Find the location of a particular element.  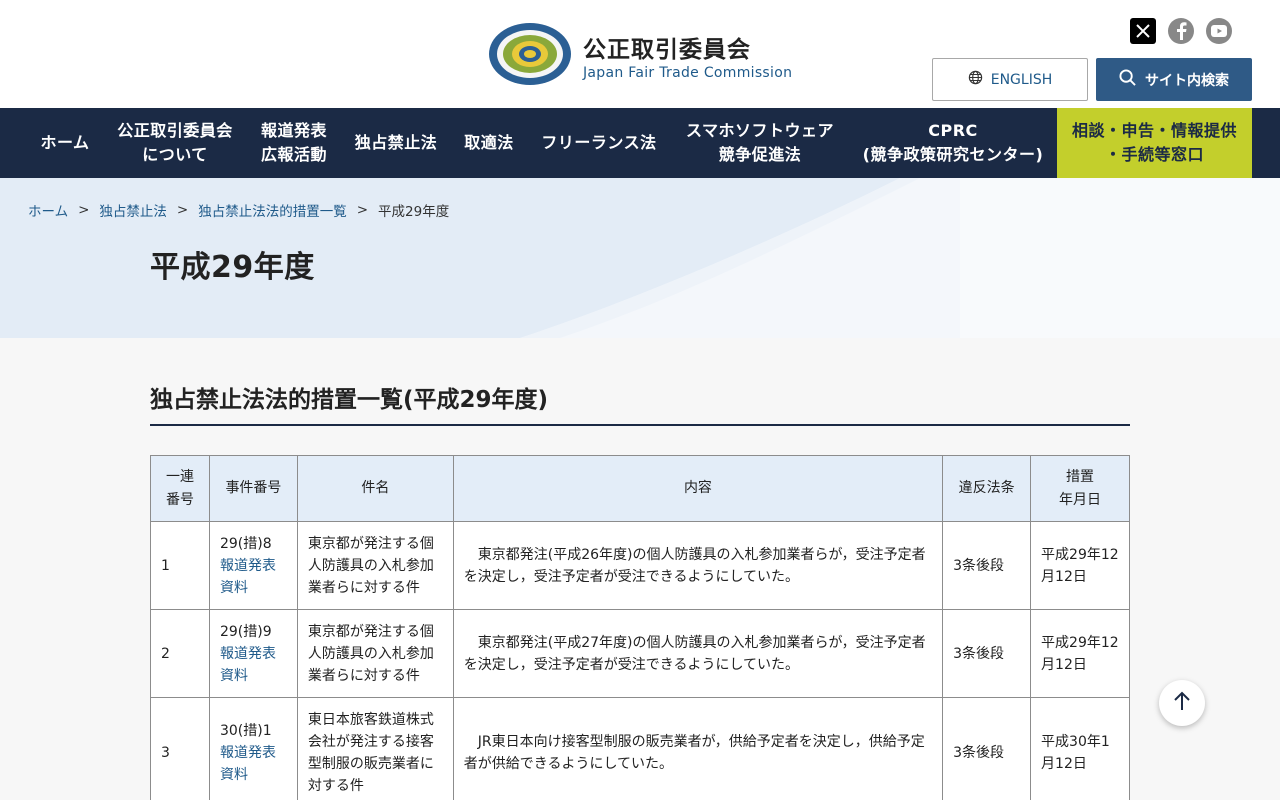

x-icon is located at coordinates (1143, 31).